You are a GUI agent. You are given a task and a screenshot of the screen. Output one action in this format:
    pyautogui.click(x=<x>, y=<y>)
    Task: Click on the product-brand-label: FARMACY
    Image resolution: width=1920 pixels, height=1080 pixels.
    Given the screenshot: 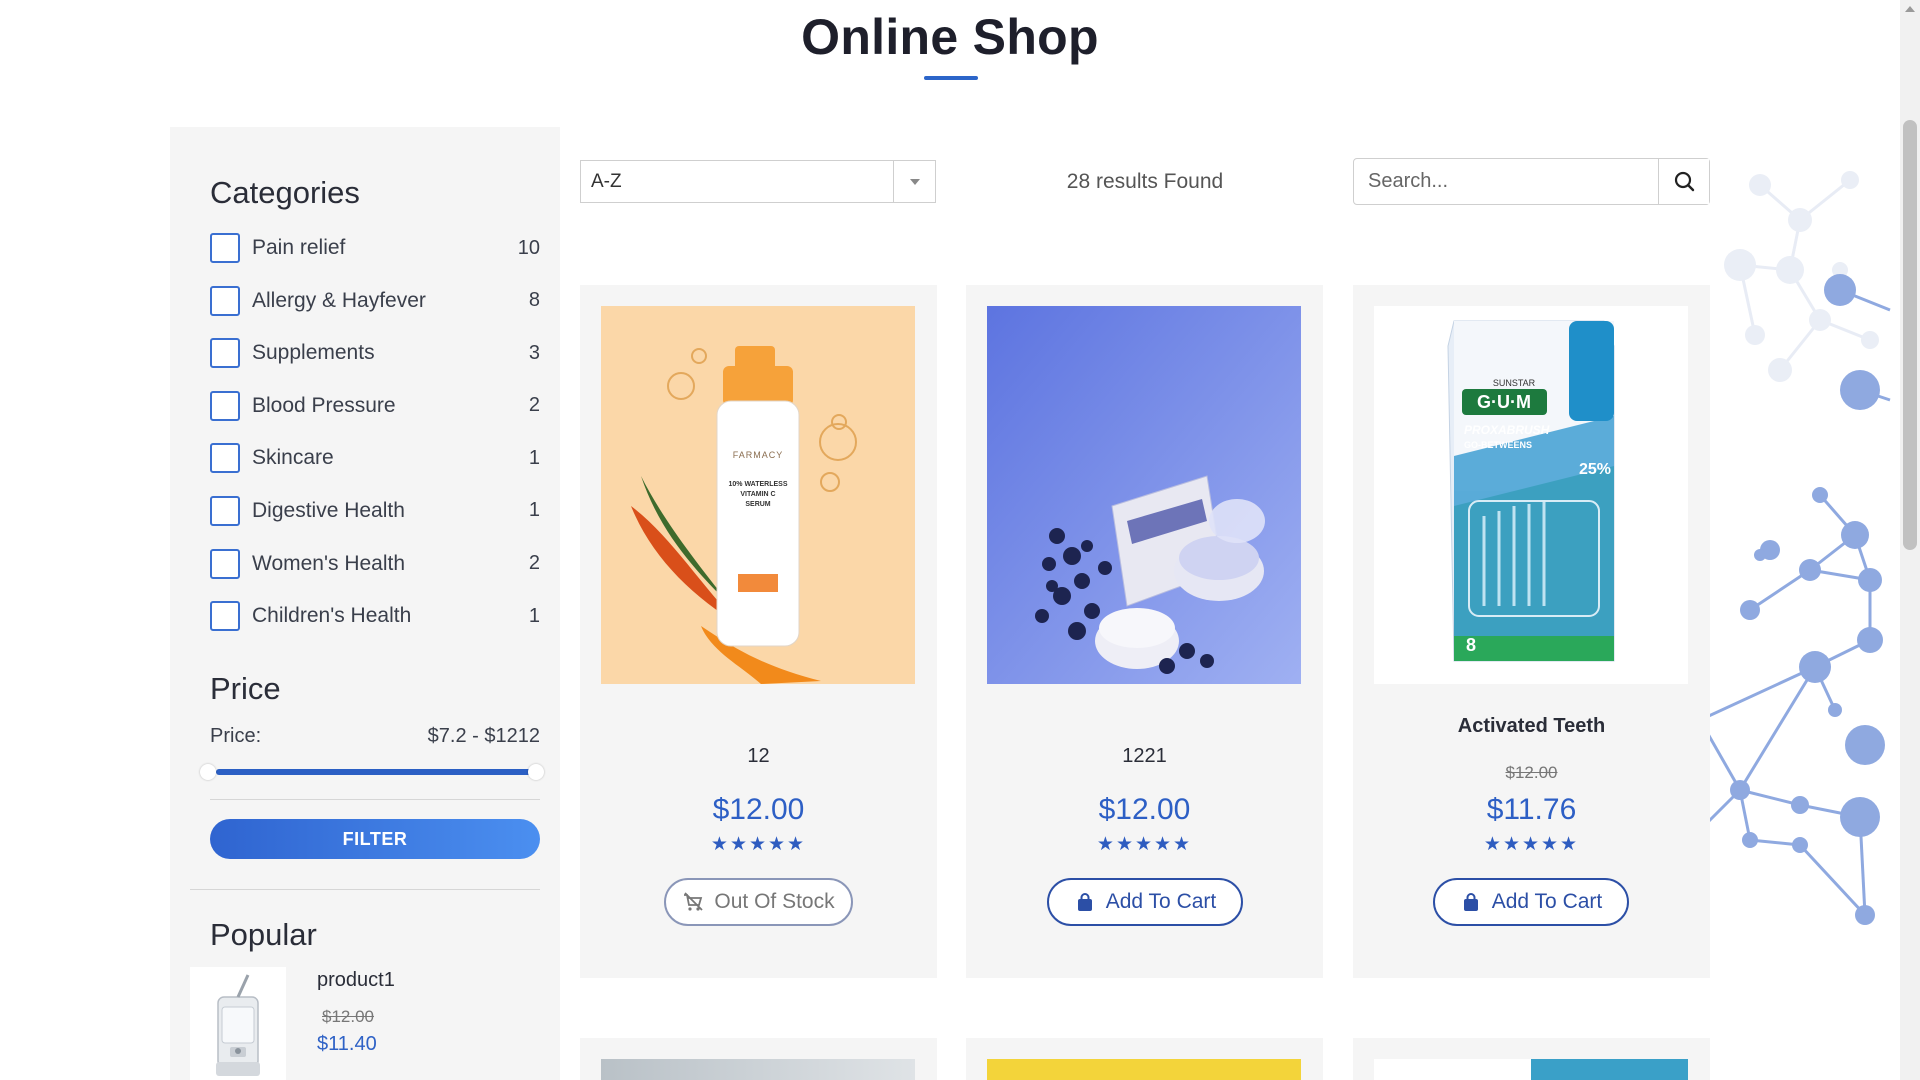 What is the action you would take?
    pyautogui.click(x=758, y=455)
    